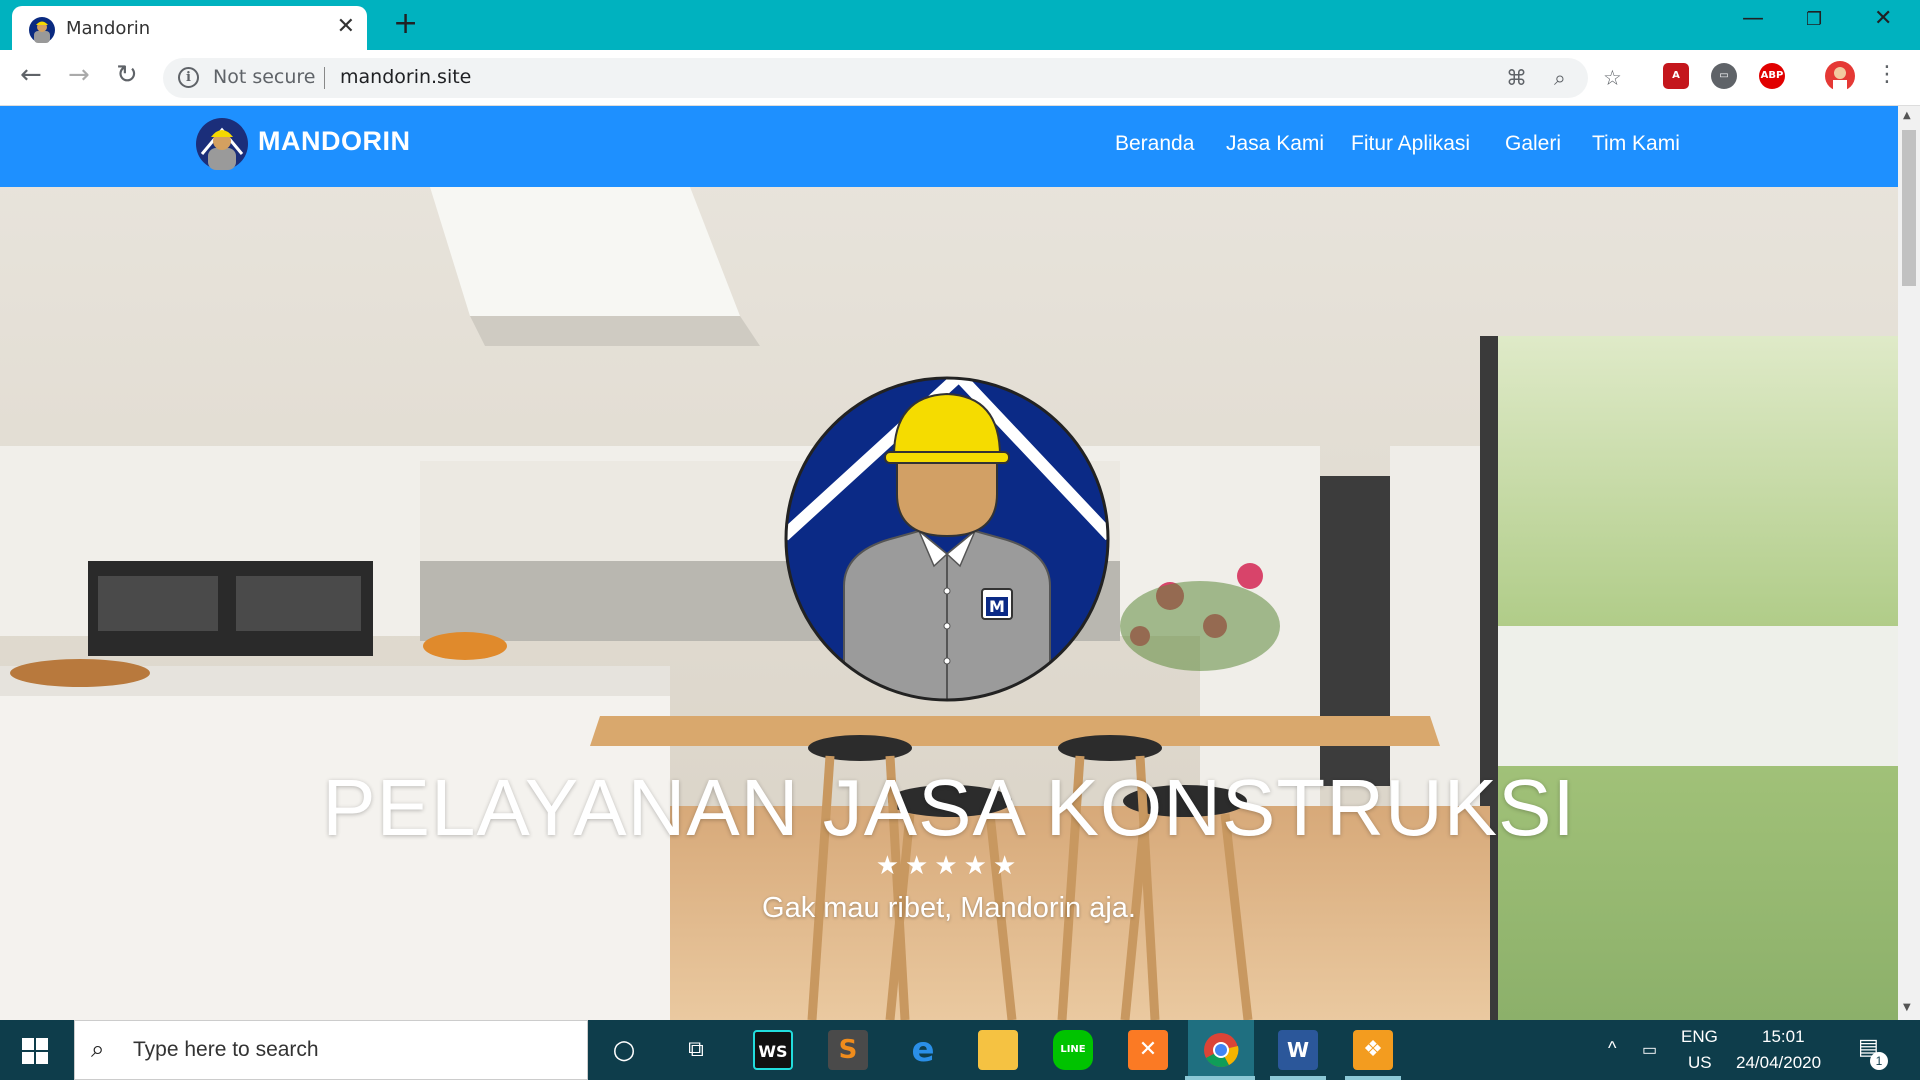 The width and height of the screenshot is (1920, 1080). What do you see at coordinates (949, 807) in the screenshot?
I see `hero-title: PELAYANAN JASA KONSTRUKSI` at bounding box center [949, 807].